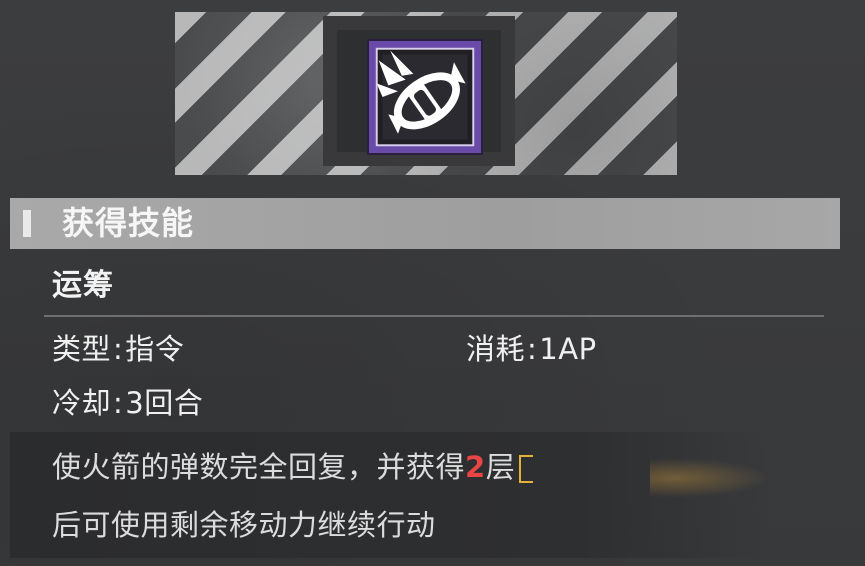 The width and height of the screenshot is (865, 566). Describe the element at coordinates (425, 223) in the screenshot. I see `header-bar: 获得技能` at that location.